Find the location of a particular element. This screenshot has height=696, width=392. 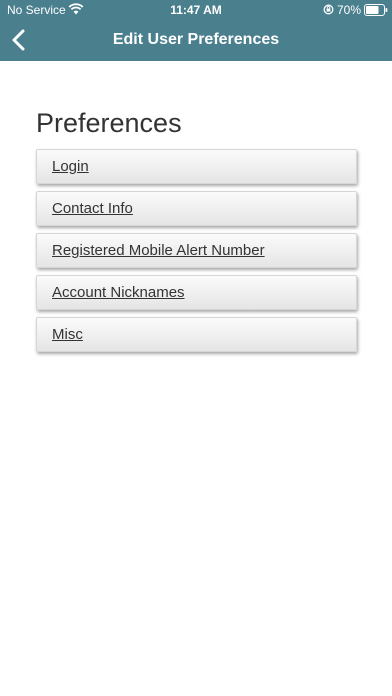

preference-label: Login is located at coordinates (196, 166).